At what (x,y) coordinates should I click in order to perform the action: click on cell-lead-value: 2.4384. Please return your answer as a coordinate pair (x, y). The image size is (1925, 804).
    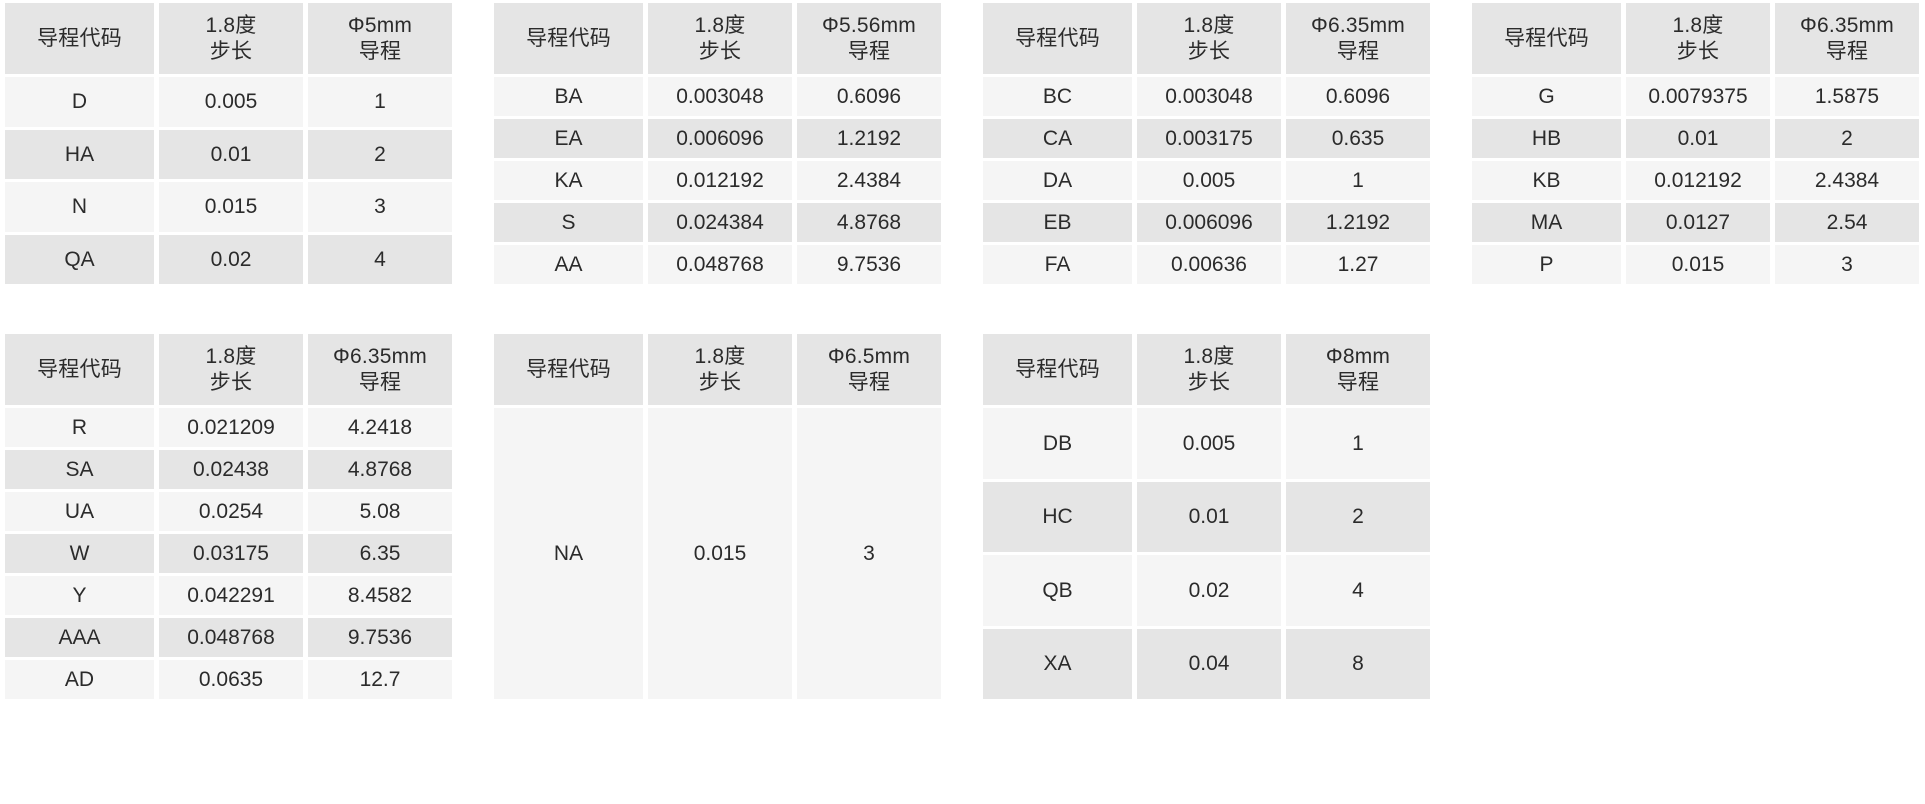
    Looking at the image, I should click on (869, 180).